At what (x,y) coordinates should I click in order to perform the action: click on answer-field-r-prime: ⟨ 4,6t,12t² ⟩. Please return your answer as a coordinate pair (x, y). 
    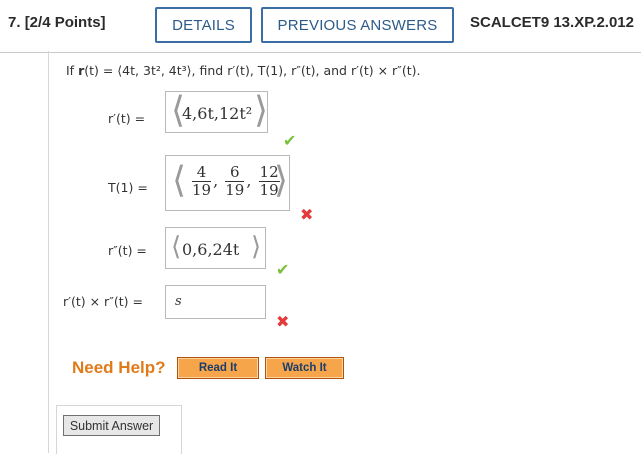
    Looking at the image, I should click on (217, 111).